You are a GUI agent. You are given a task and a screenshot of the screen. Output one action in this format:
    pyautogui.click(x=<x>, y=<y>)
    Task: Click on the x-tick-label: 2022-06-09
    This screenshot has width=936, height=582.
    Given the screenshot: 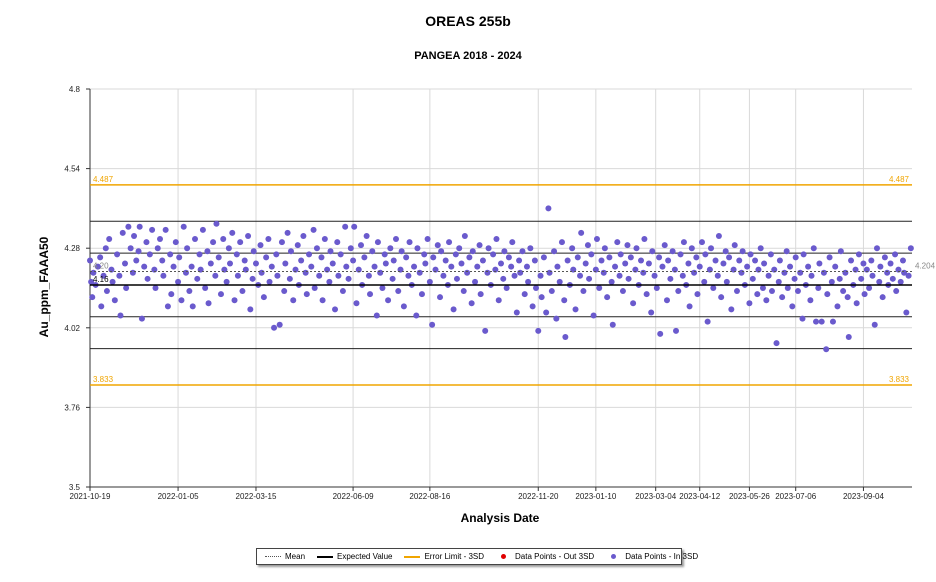 What is the action you would take?
    pyautogui.click(x=353, y=496)
    